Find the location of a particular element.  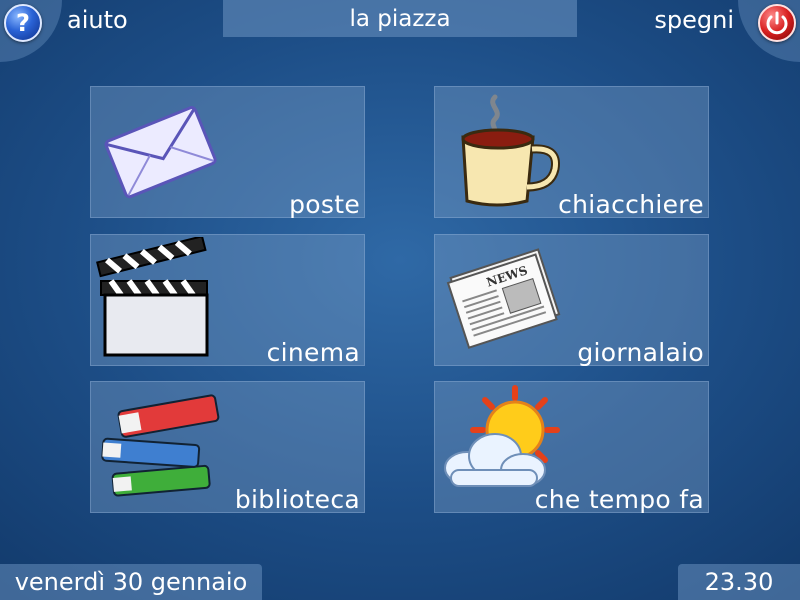

tile-poste: poste is located at coordinates (227, 152).